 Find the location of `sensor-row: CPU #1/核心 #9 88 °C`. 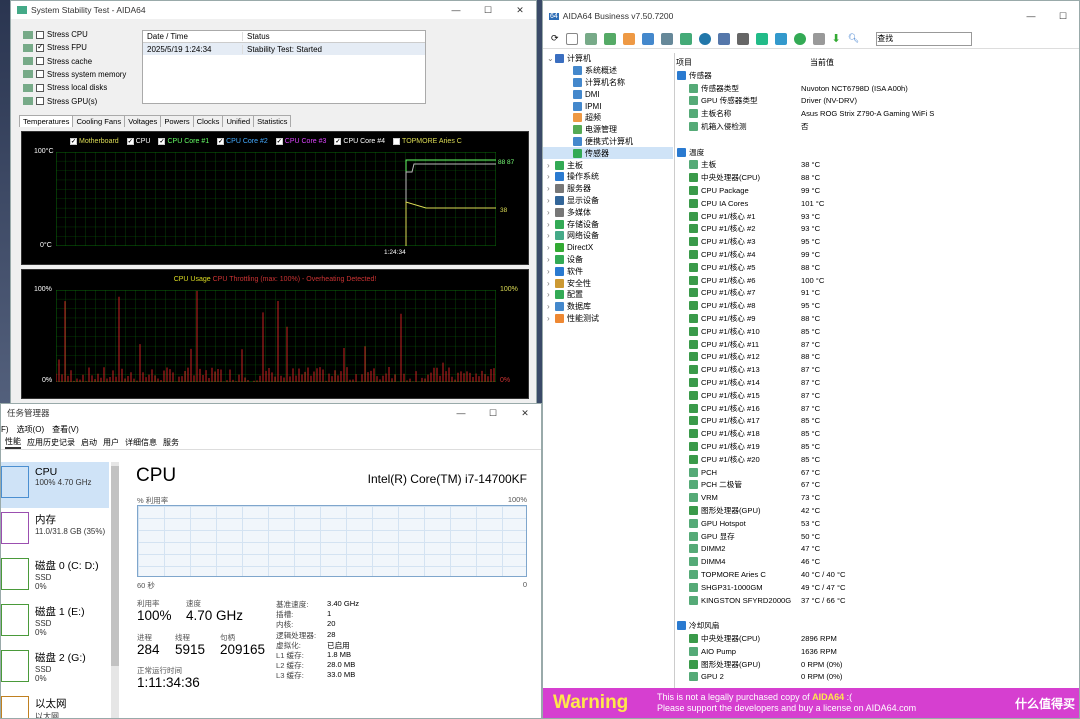

sensor-row: CPU #1/核心 #9 88 °C is located at coordinates (877, 318).